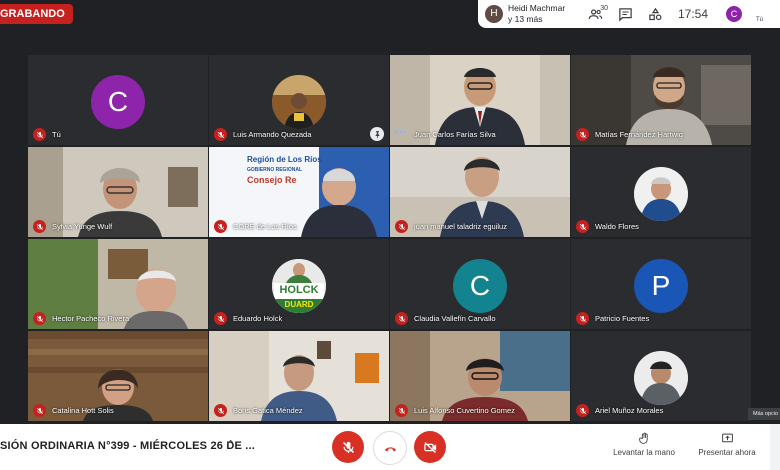 The width and height of the screenshot is (780, 470). Describe the element at coordinates (299, 304) in the screenshot. I see `avatar-subtext: DUARD` at that location.